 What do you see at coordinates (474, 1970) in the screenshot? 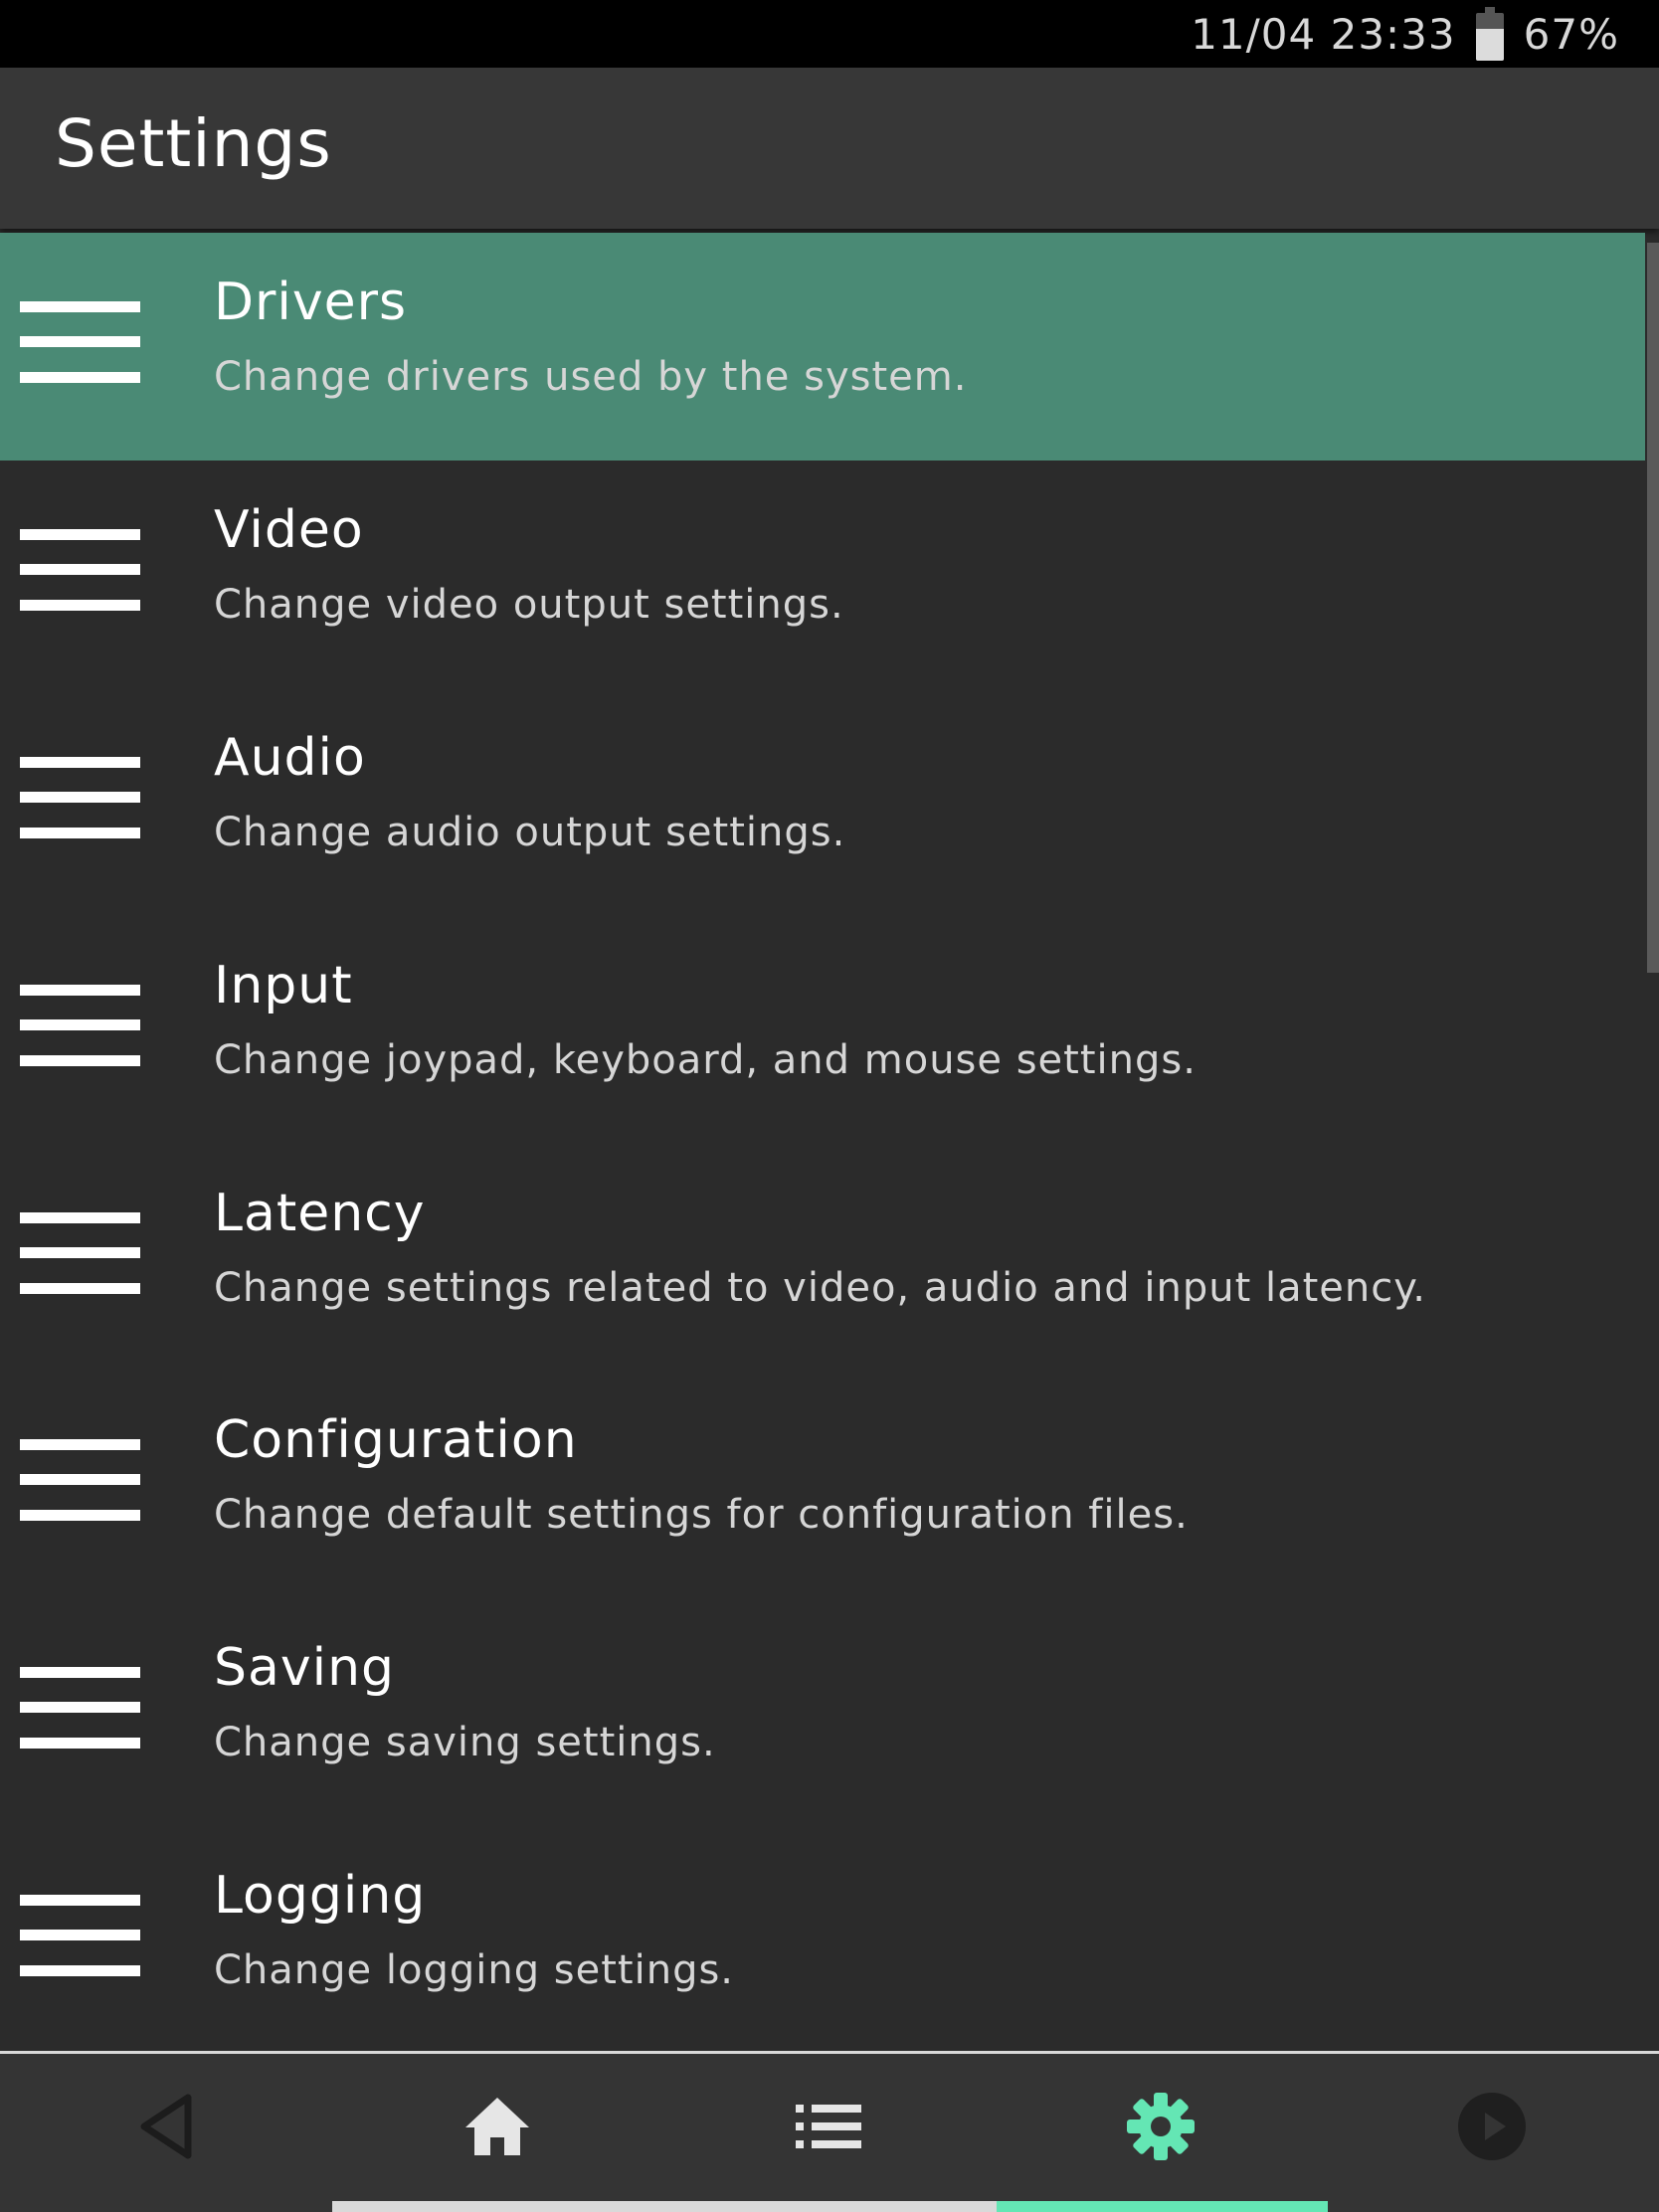
I see `menu-item-sublabel: Change logging settings.` at bounding box center [474, 1970].